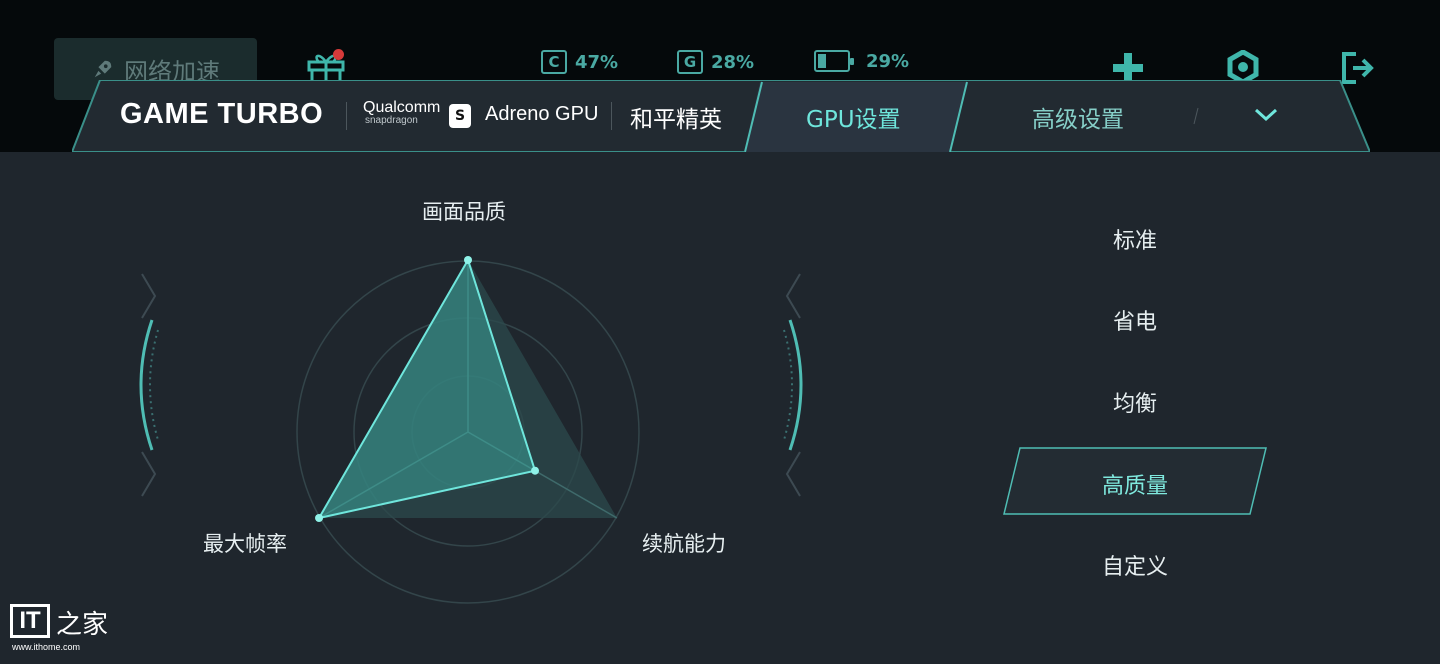  I want to click on watermark-zh: 之家, so click(82, 625).